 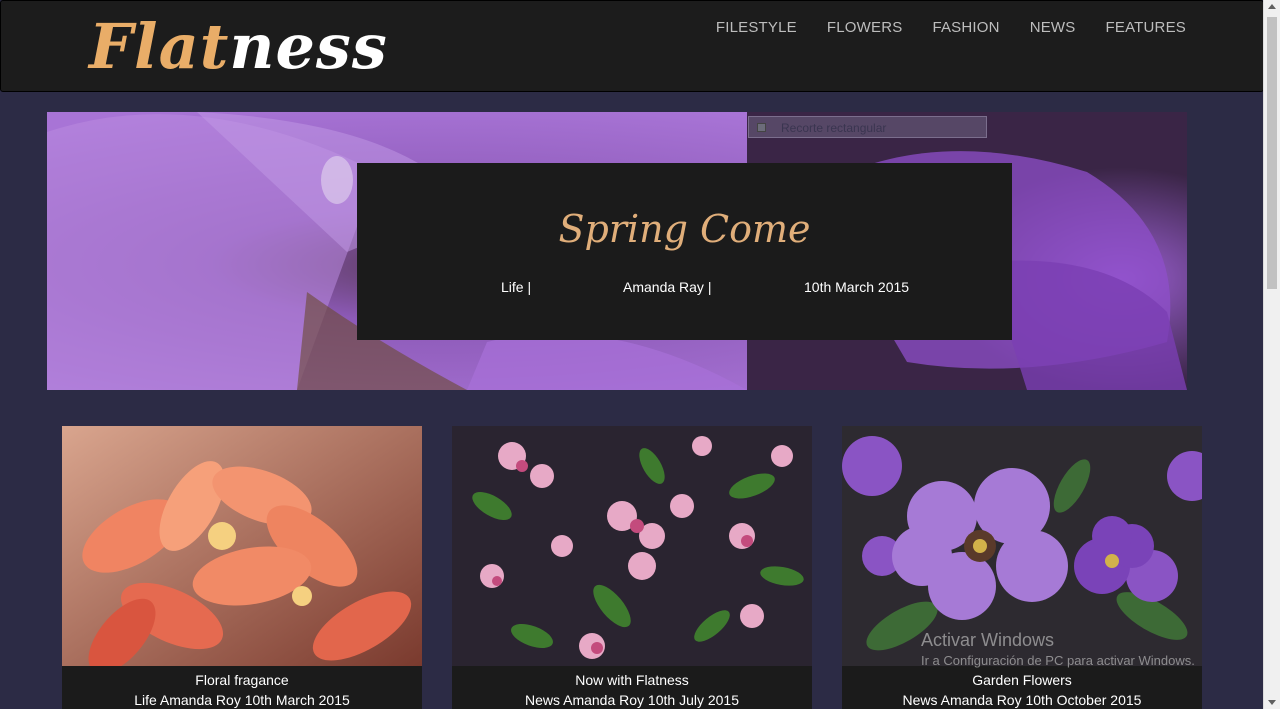 I want to click on scrollbar-thumb, so click(x=1272, y=153).